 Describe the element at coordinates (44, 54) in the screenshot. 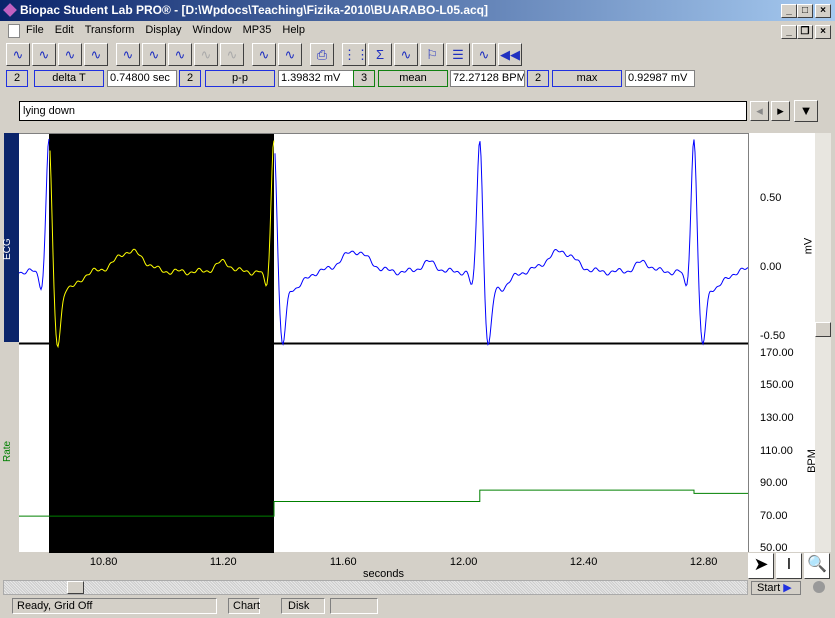

I see `split-button: ∿` at that location.